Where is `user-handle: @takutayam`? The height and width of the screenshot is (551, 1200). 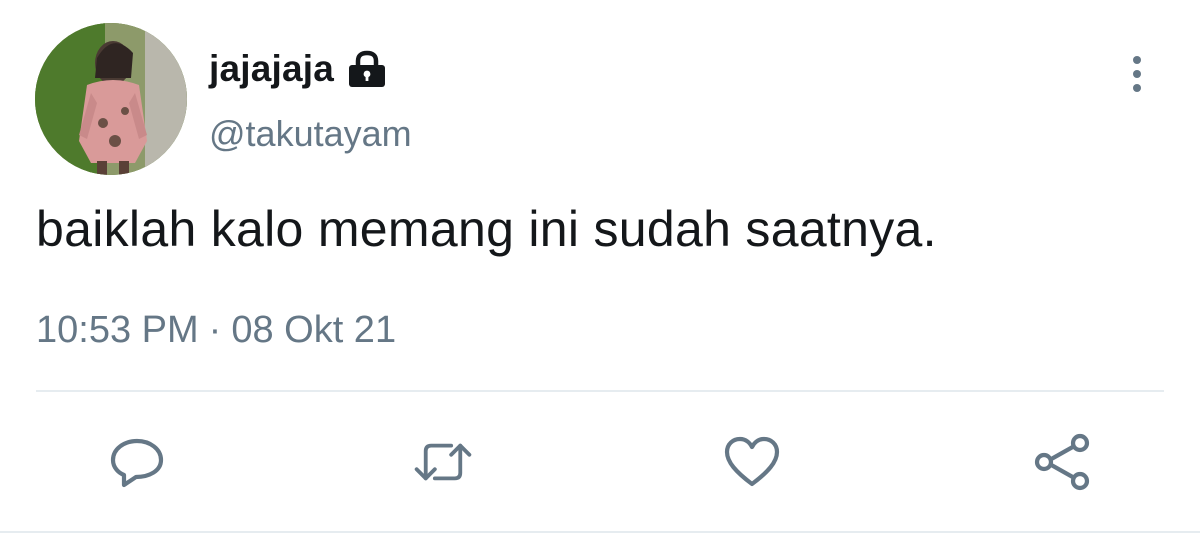 user-handle: @takutayam is located at coordinates (310, 134).